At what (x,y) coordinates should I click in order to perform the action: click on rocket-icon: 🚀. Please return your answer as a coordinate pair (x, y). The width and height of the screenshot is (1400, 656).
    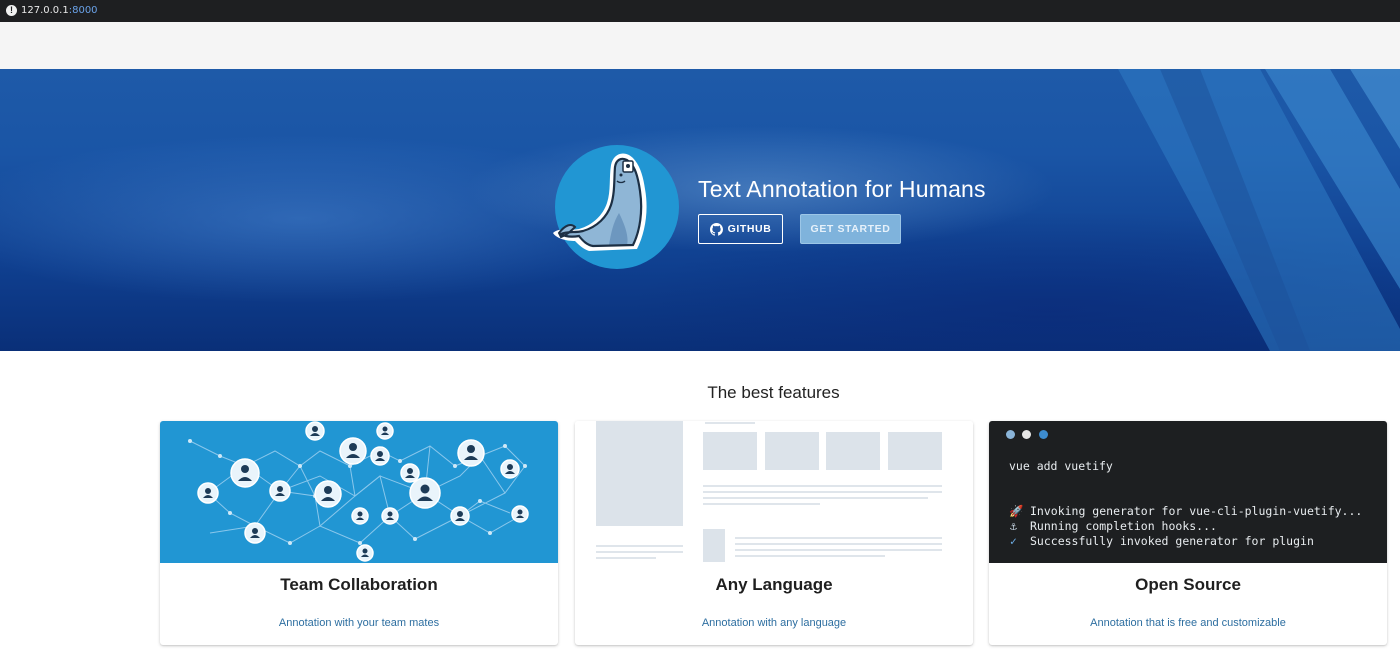
    Looking at the image, I should click on (1016, 511).